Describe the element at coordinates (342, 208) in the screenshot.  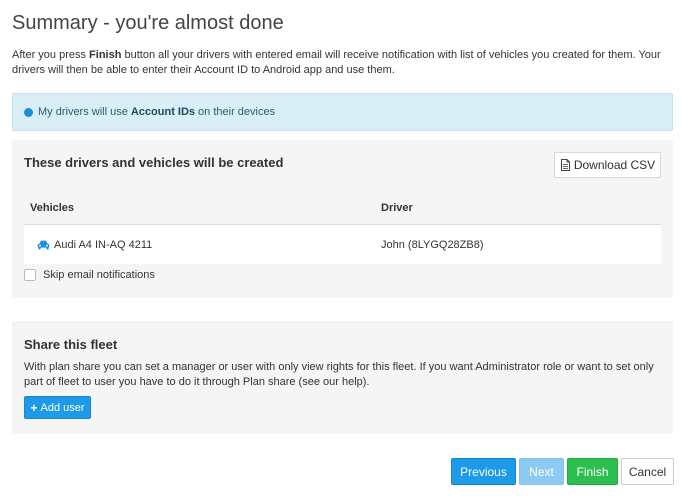
I see `table-header: Vehicles Driver` at that location.